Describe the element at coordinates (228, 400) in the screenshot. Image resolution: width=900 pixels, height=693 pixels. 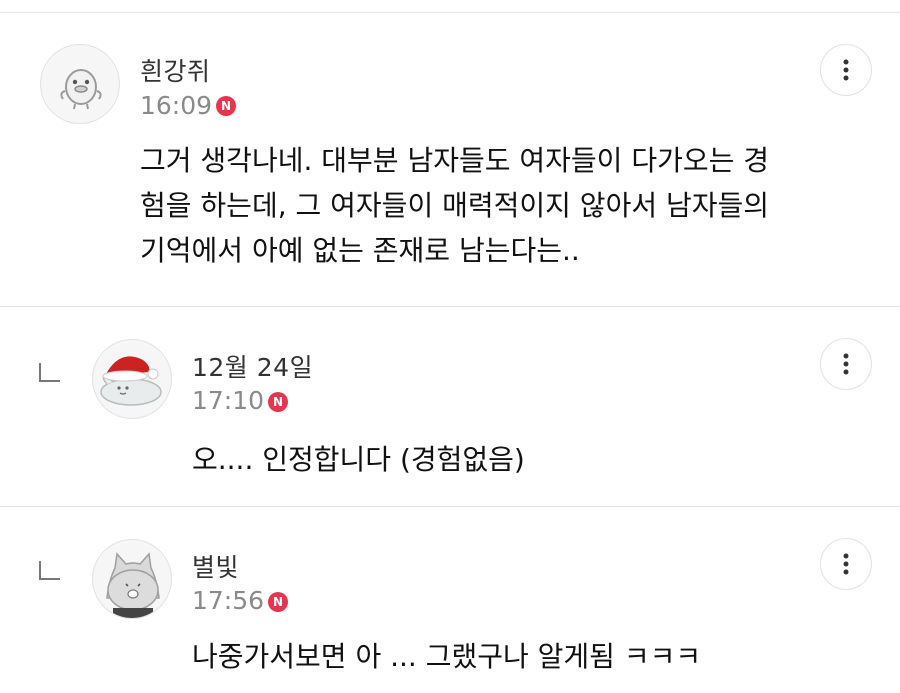
I see `comment-time: 17:10` at that location.